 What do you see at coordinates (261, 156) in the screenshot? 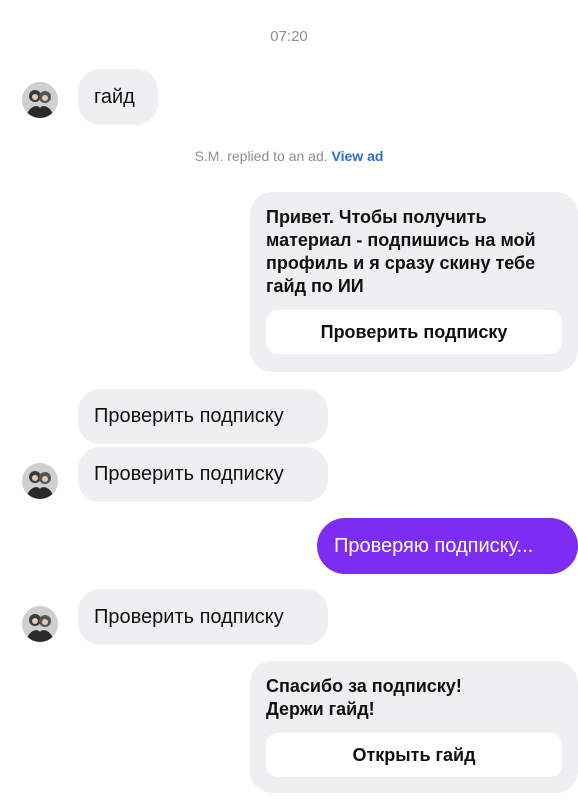
I see `ad-reply-notice-text: S.M. replied to an ad.` at bounding box center [261, 156].